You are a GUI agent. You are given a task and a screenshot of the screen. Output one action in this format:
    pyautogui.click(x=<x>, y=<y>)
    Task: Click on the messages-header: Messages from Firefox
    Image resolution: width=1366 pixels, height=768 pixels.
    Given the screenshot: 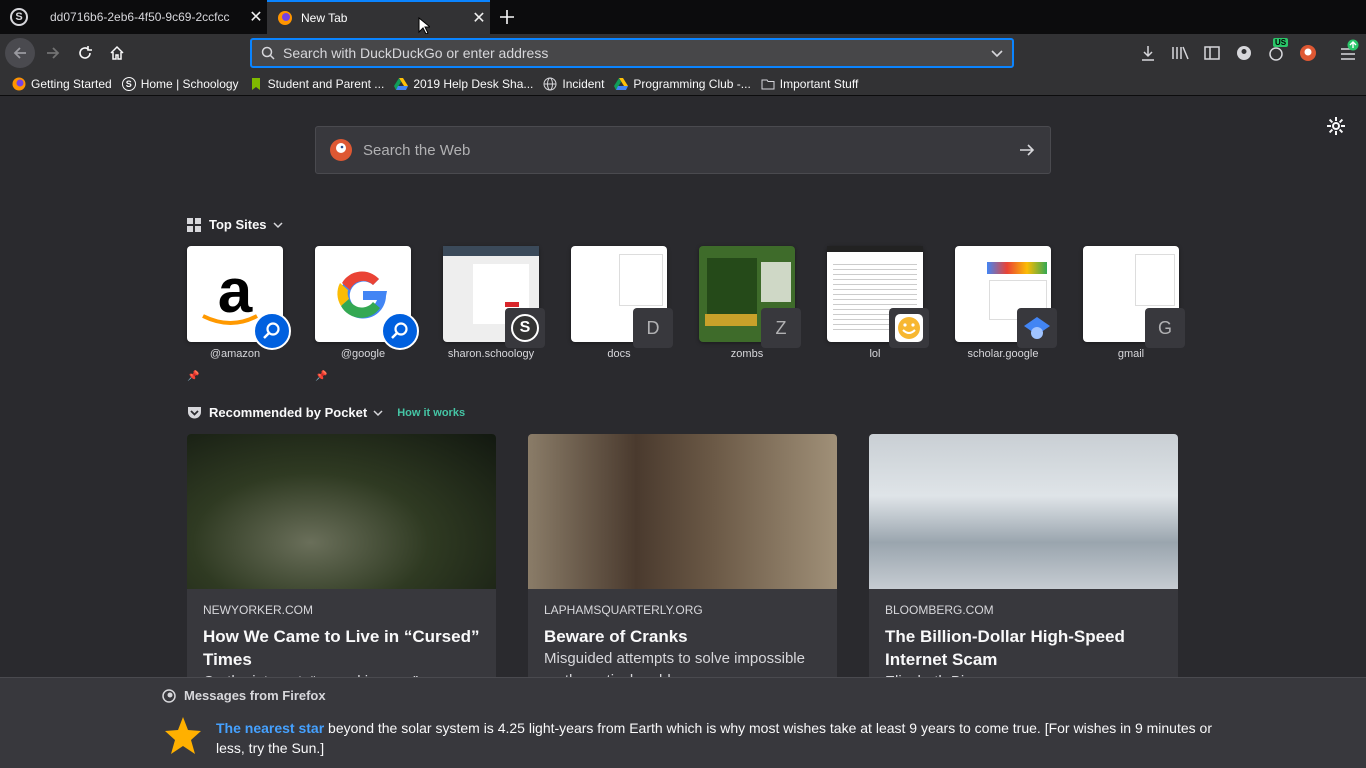 What is the action you would take?
    pyautogui.click(x=244, y=695)
    